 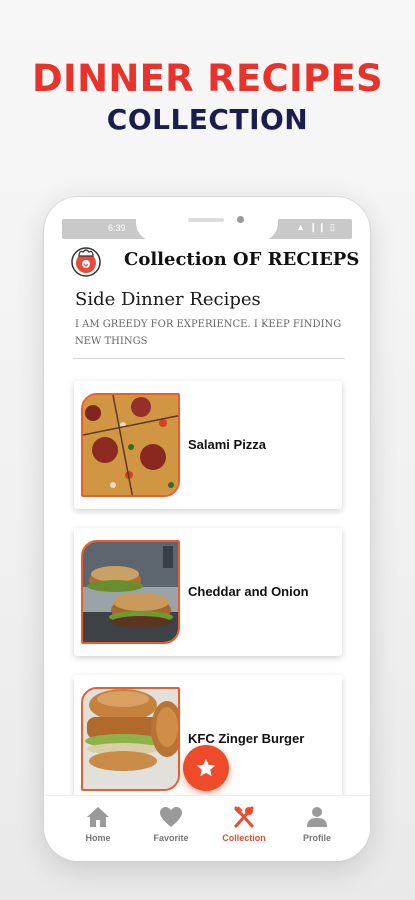 What do you see at coordinates (168, 299) in the screenshot?
I see `section-title: Side Dinner Recipes` at bounding box center [168, 299].